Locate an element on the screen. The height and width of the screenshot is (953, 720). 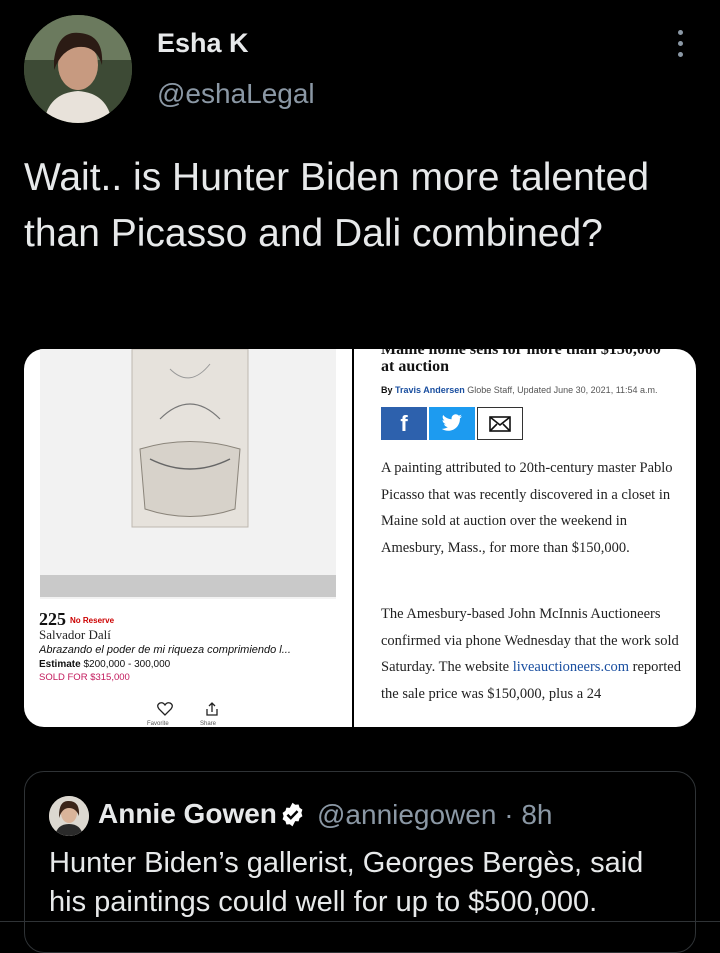
article-headline: at auction is located at coordinates (415, 366).